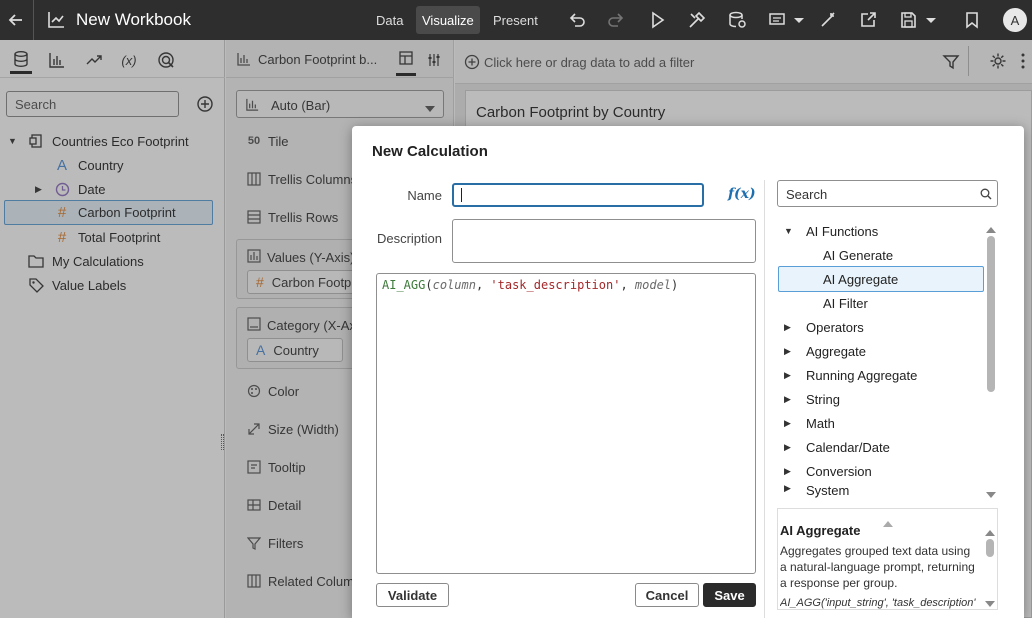 Image resolution: width=1032 pixels, height=618 pixels. Describe the element at coordinates (881, 351) in the screenshot. I see `function-category-aggregate: ▶ Aggregate` at that location.